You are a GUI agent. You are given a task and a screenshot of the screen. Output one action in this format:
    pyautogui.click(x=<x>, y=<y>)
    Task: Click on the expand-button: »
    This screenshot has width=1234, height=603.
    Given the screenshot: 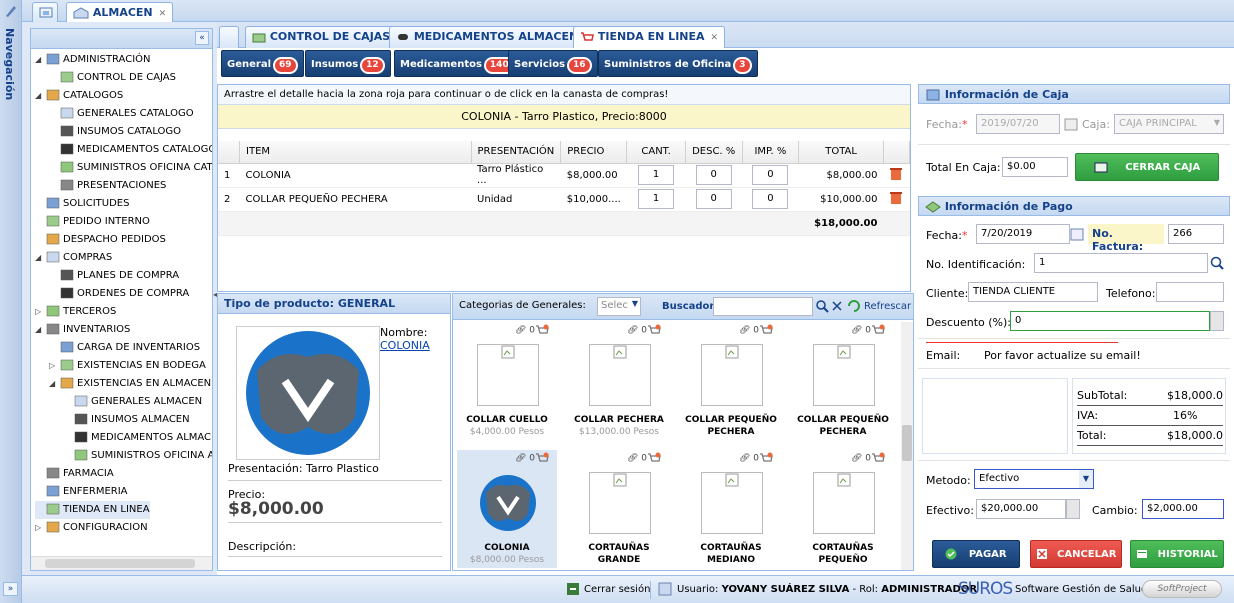 What is the action you would take?
    pyautogui.click(x=10, y=589)
    